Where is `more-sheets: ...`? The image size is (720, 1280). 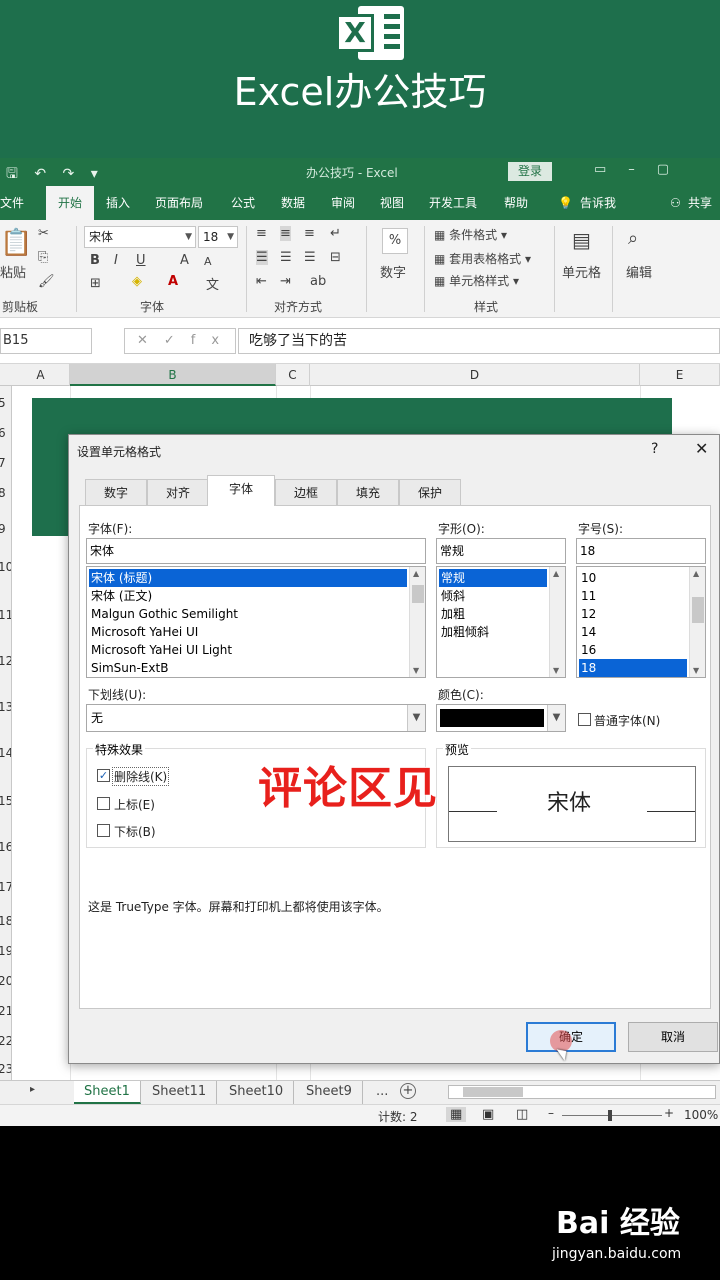 more-sheets: ... is located at coordinates (382, 1092).